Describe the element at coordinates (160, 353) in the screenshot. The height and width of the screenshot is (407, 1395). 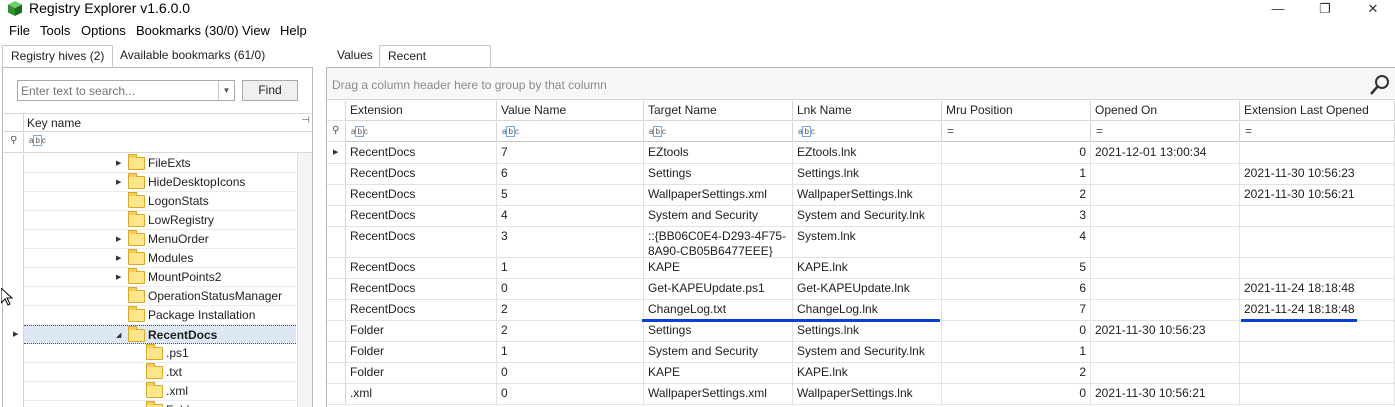
I see `tree-node: .ps1` at that location.